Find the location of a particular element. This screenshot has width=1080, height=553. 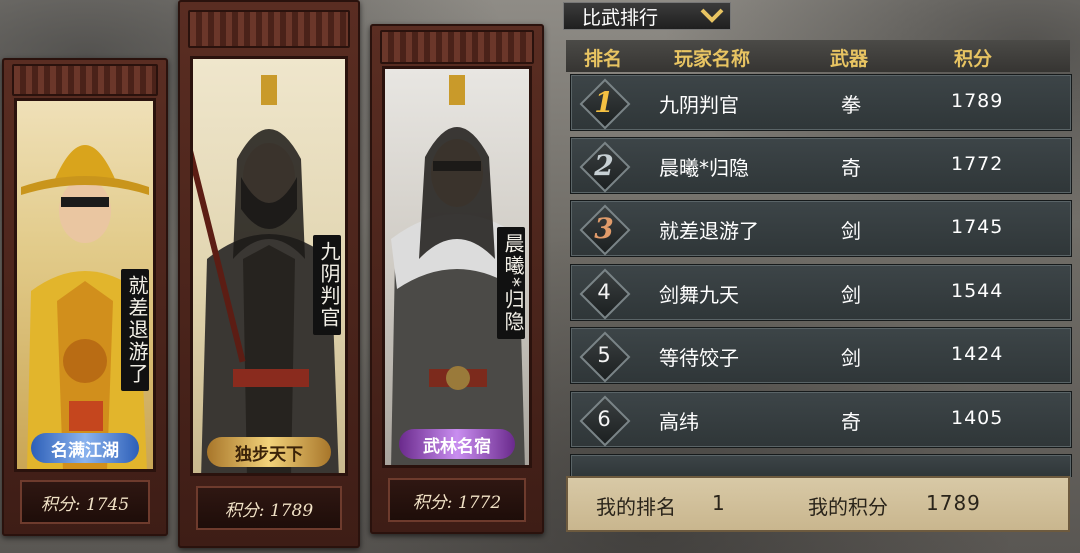

score: 1772 is located at coordinates (977, 164).